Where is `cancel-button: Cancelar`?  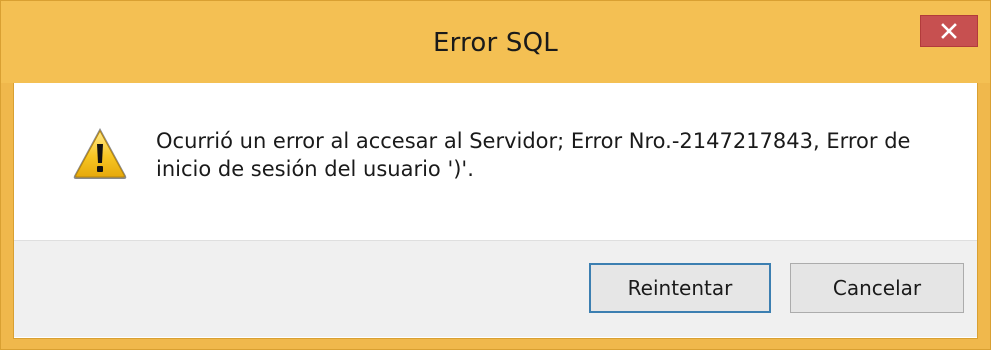 cancel-button: Cancelar is located at coordinates (877, 288).